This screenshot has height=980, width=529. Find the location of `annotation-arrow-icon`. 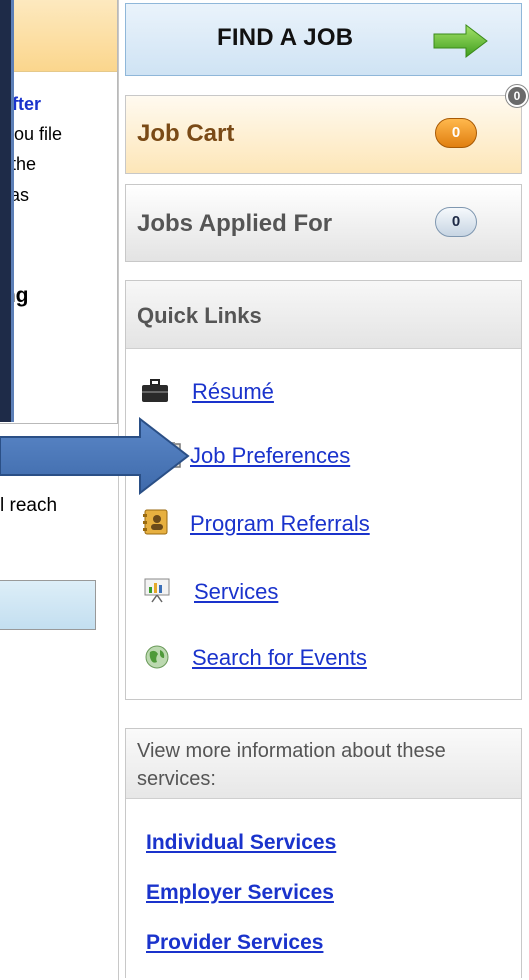

annotation-arrow-icon is located at coordinates (95, 456).